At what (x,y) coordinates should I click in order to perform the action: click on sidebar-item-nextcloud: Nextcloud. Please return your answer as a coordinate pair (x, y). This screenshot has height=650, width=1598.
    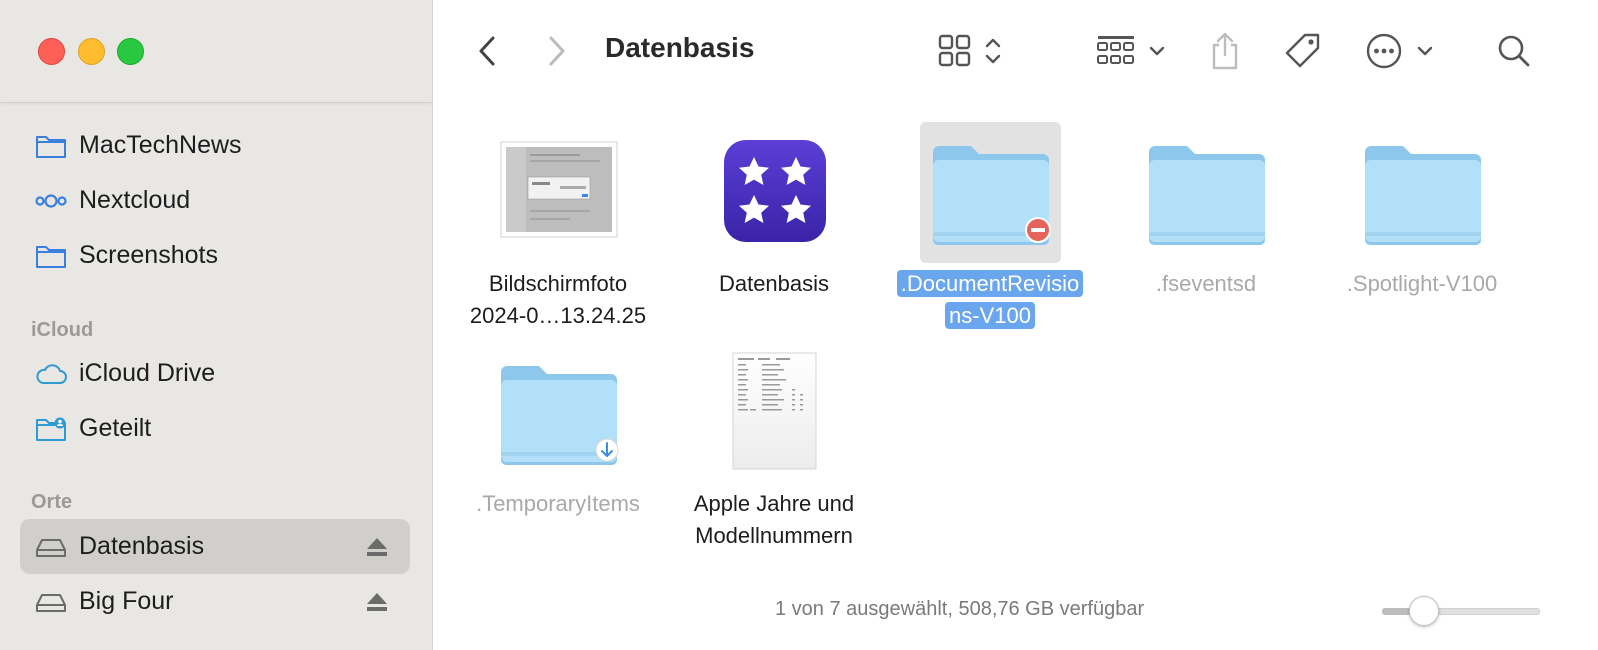
    Looking at the image, I should click on (215, 200).